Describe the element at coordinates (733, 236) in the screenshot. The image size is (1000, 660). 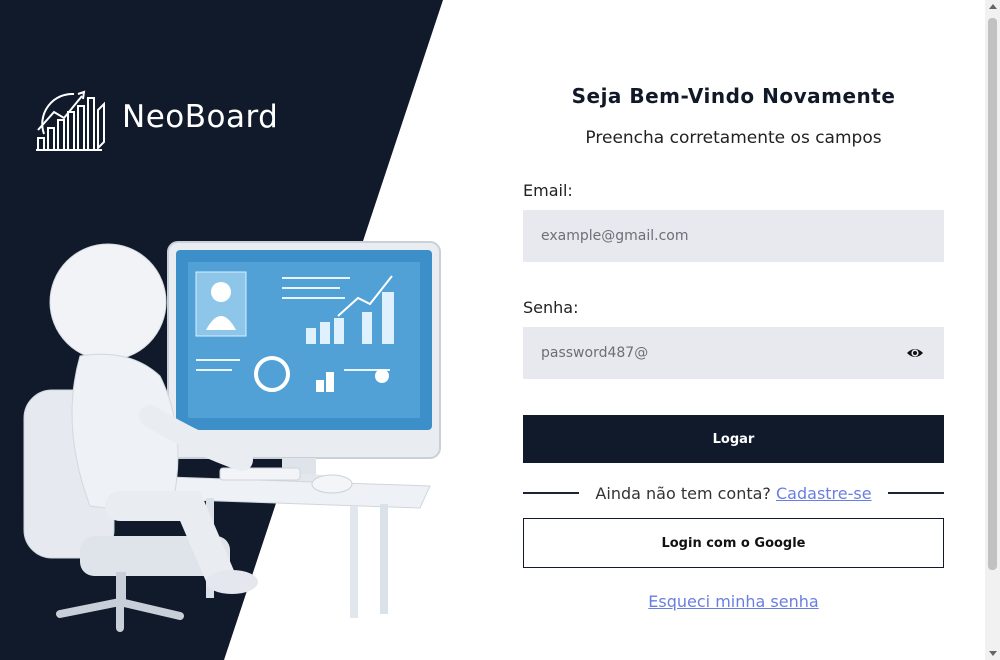
I see `email-field: example@gmail.com` at that location.